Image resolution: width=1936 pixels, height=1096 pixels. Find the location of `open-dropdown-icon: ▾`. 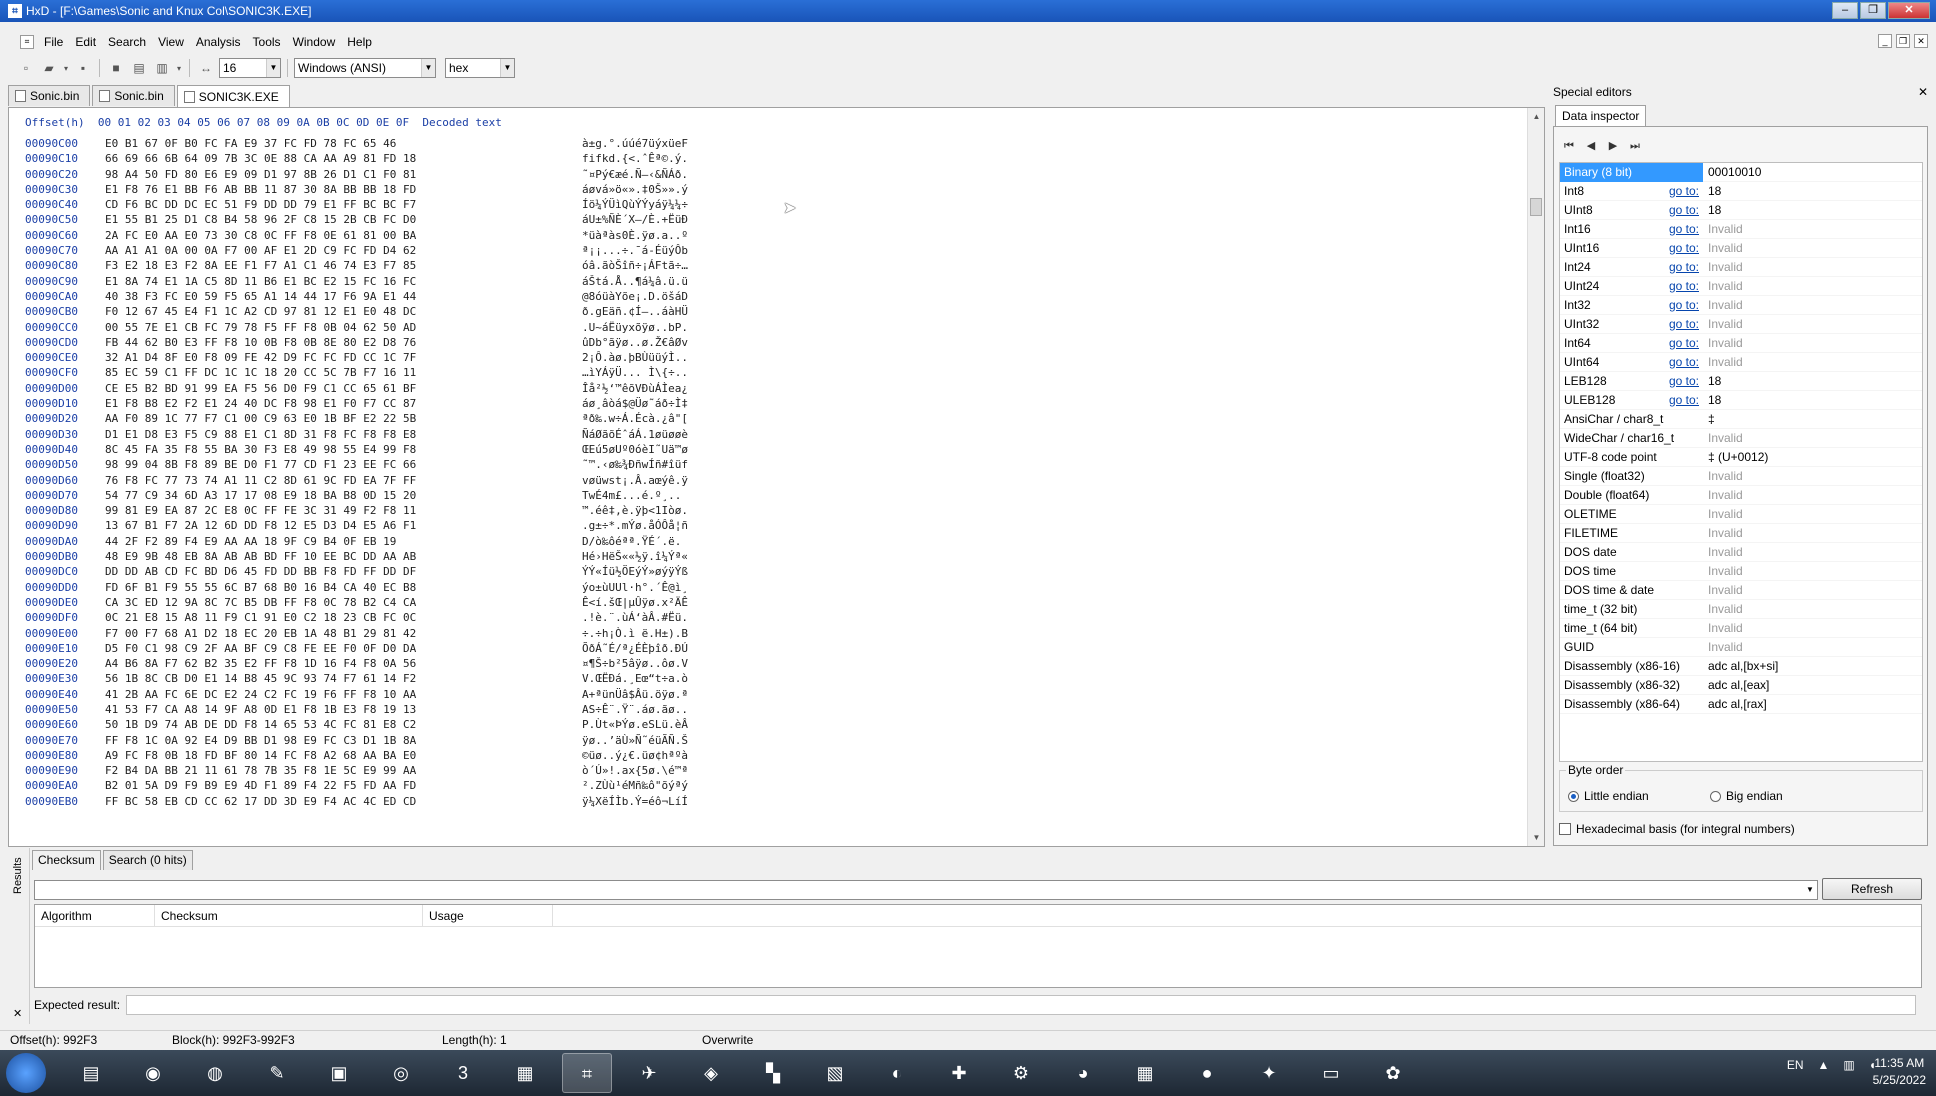

open-dropdown-icon: ▾ is located at coordinates (66, 68).